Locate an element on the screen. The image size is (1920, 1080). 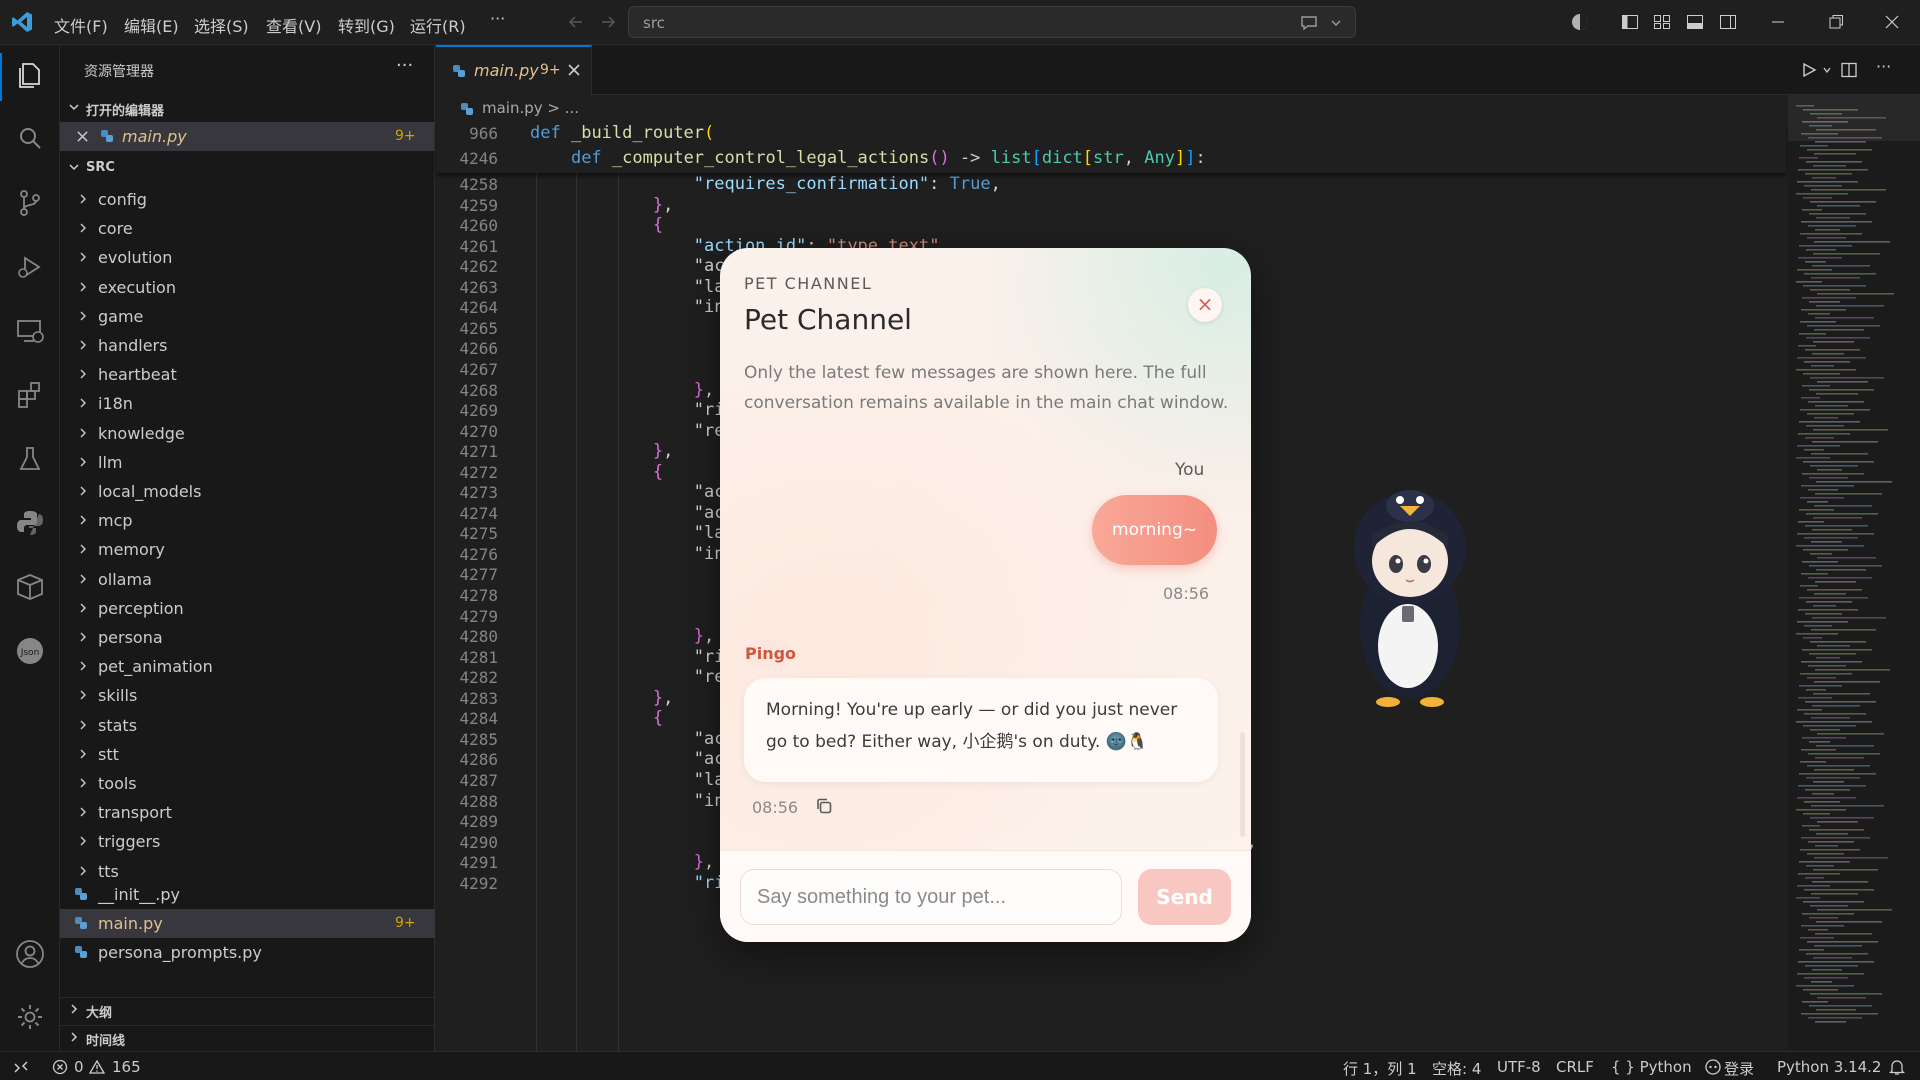
menu-edit: 编辑(E) is located at coordinates (151, 25).